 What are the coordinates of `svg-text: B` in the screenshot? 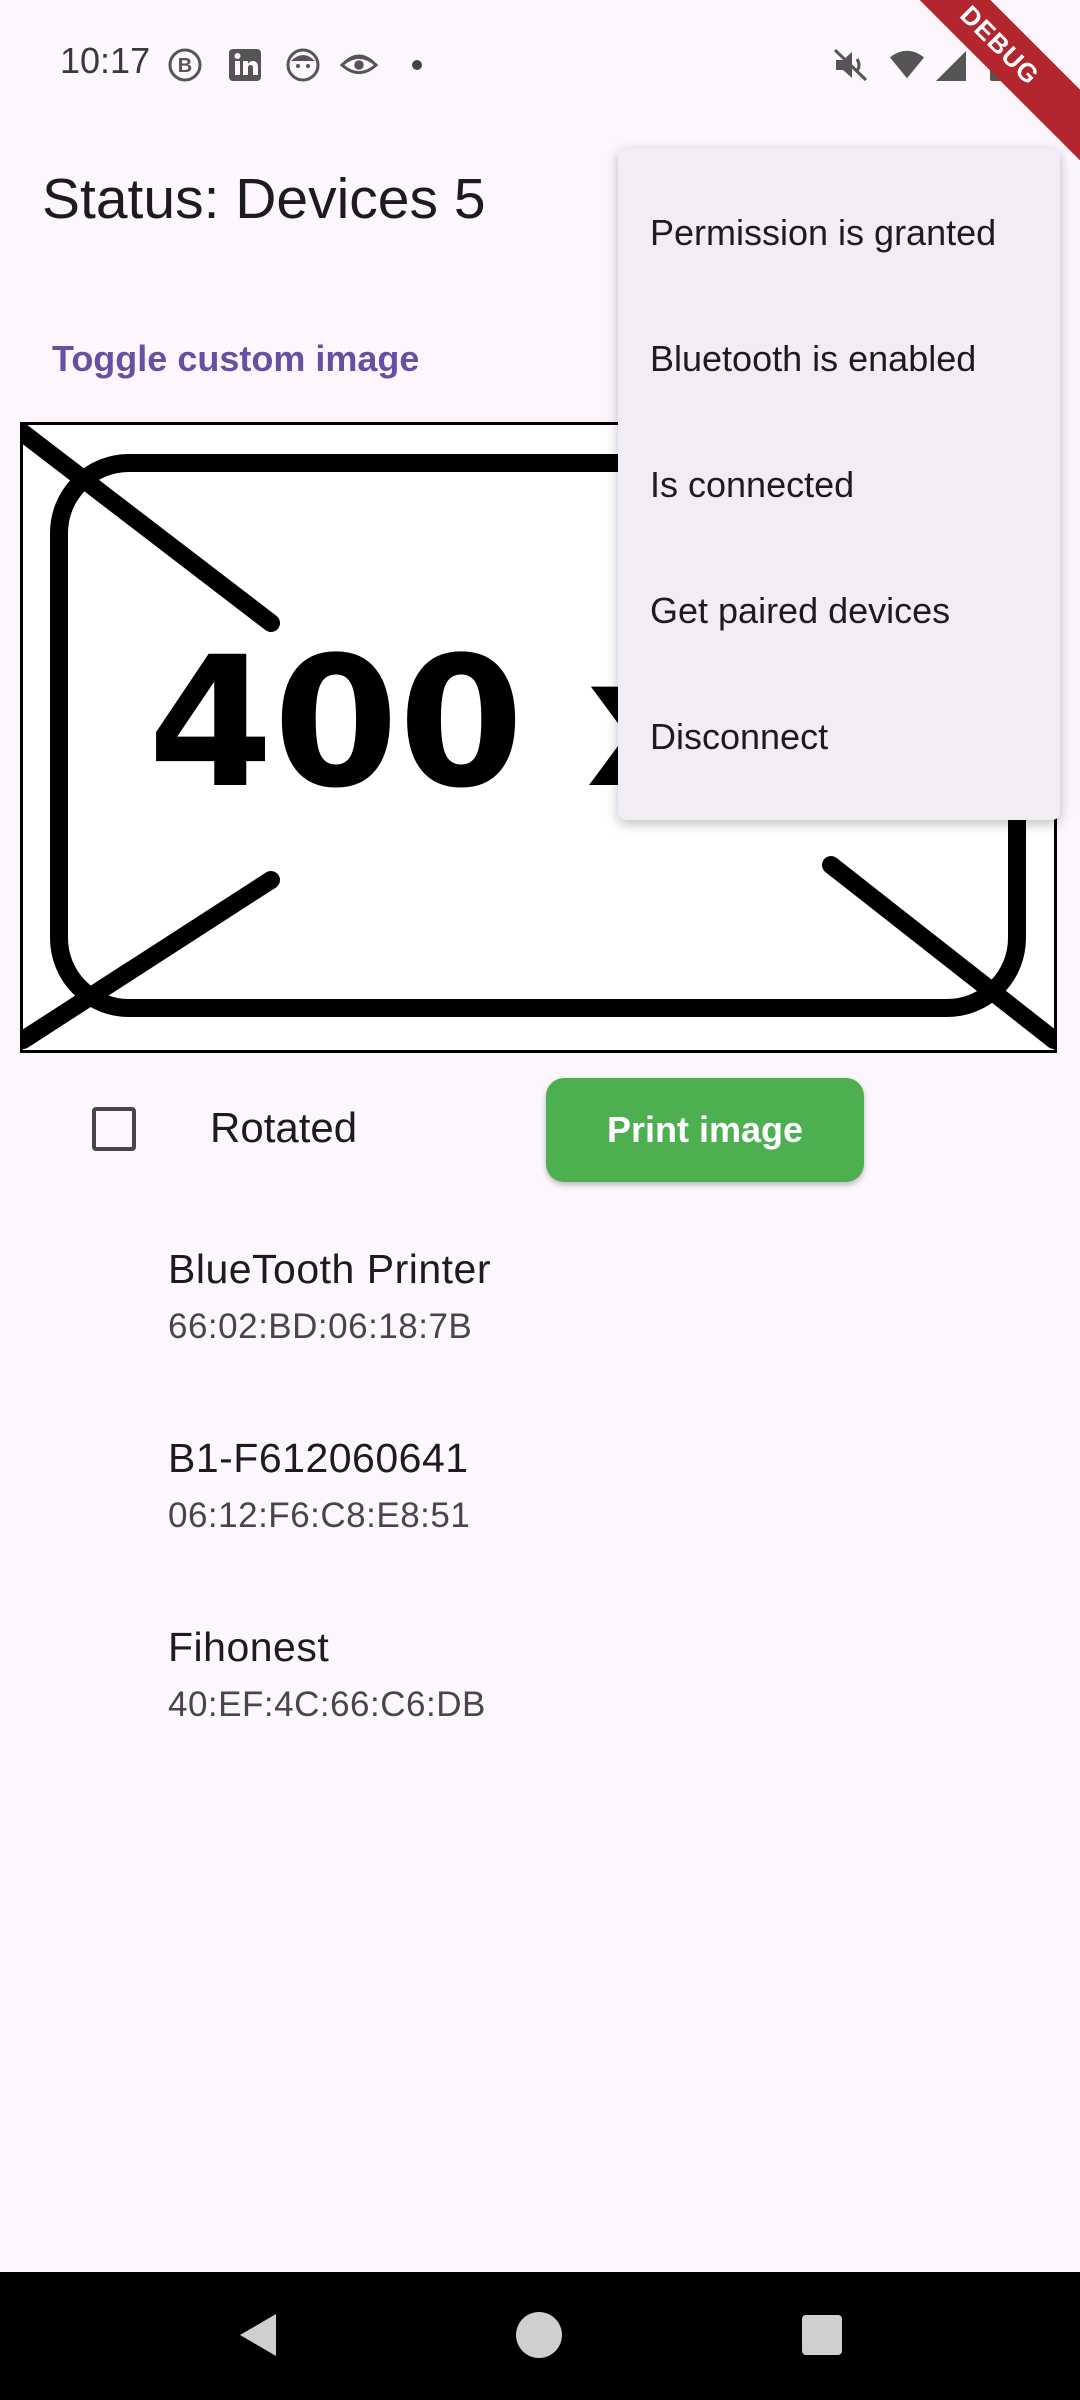 It's located at (185, 66).